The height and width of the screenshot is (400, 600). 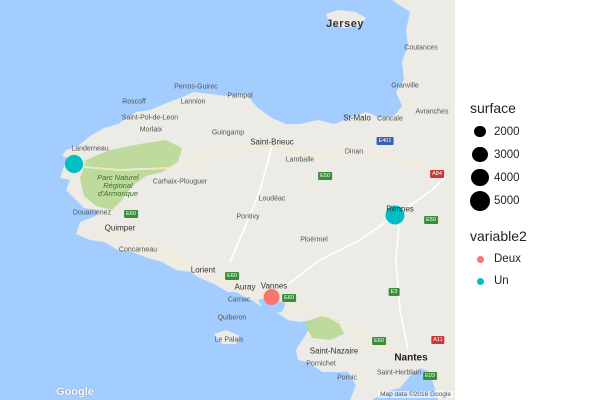 I want to click on legend-size-label: 3000, so click(x=507, y=154).